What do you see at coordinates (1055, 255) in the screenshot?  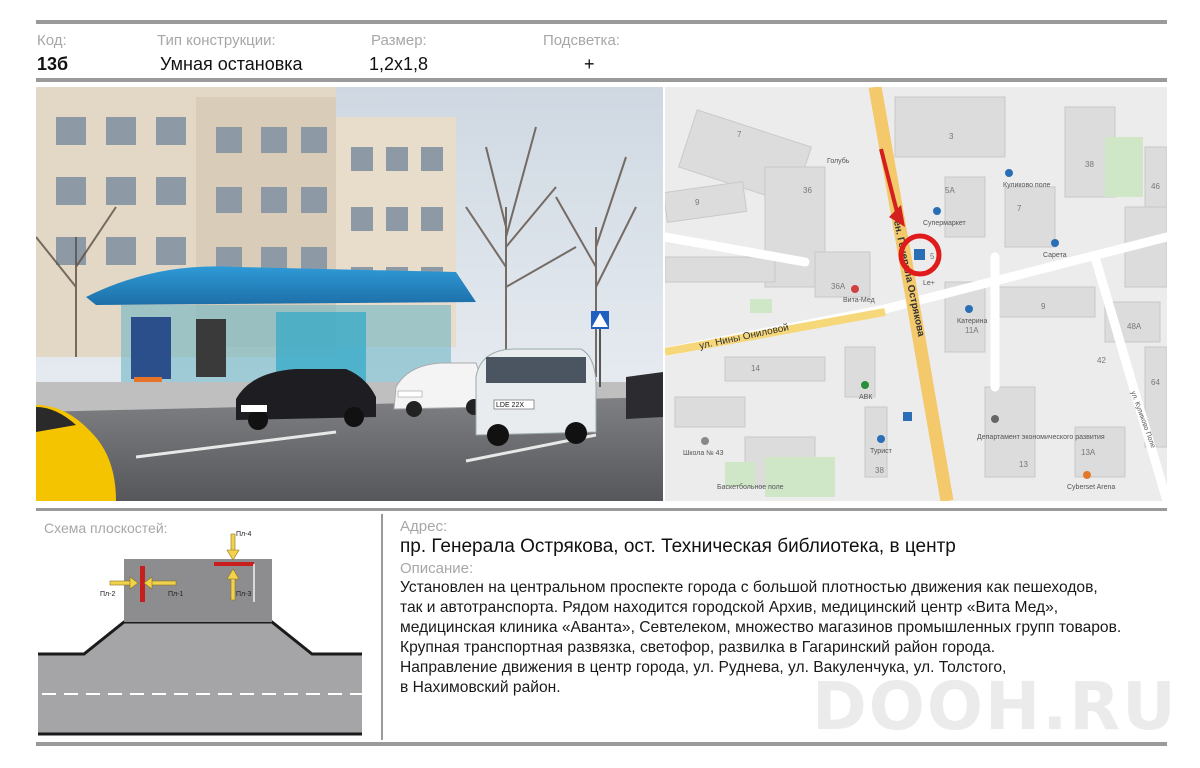 I see `poi-sareta: Сарета` at bounding box center [1055, 255].